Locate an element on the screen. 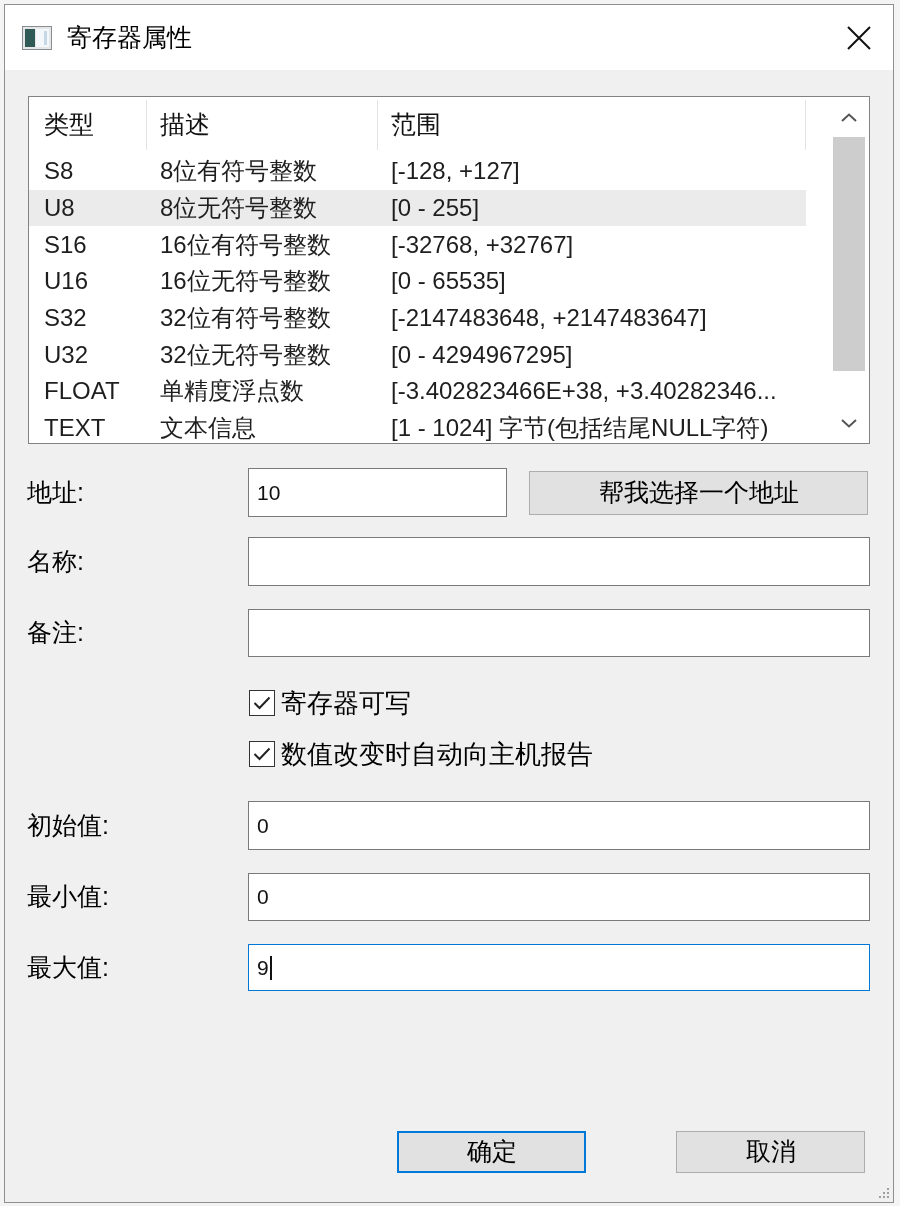  field-label: 最小值: is located at coordinates (68, 897).